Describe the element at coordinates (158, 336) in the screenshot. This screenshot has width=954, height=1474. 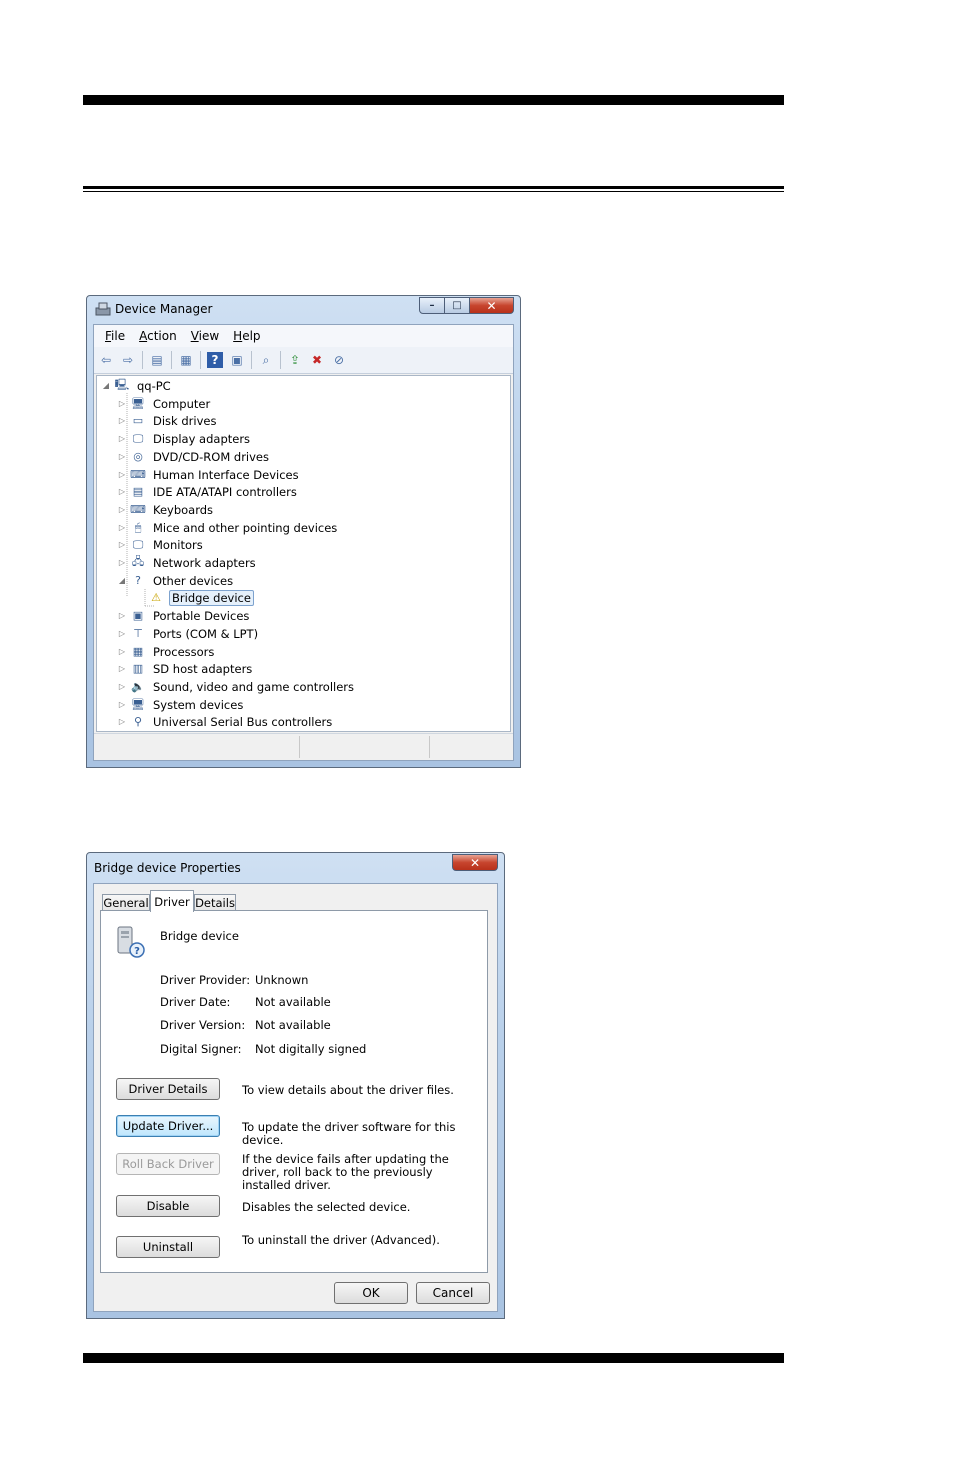
I see `menu-item-action: Action` at that location.